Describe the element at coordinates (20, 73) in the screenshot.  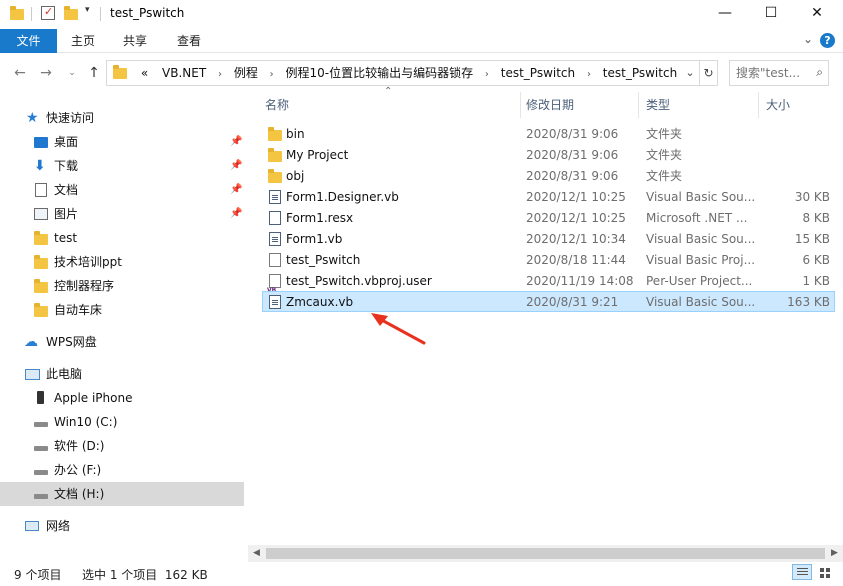
I see `back-button: ←` at that location.